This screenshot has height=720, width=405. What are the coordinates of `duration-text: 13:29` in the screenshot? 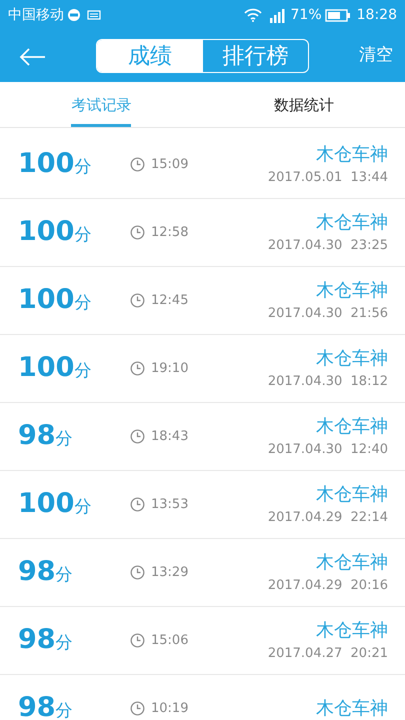 It's located at (169, 573).